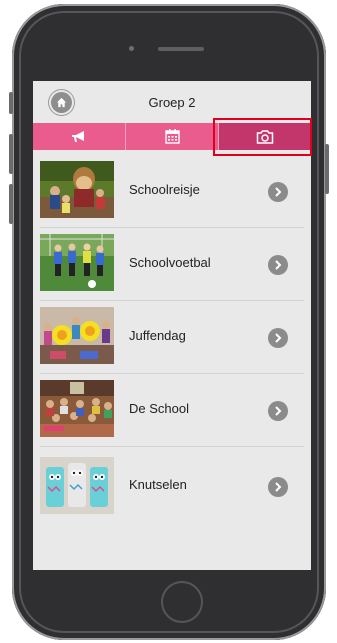  Describe the element at coordinates (158, 484) in the screenshot. I see `album-label: Knutselen` at that location.